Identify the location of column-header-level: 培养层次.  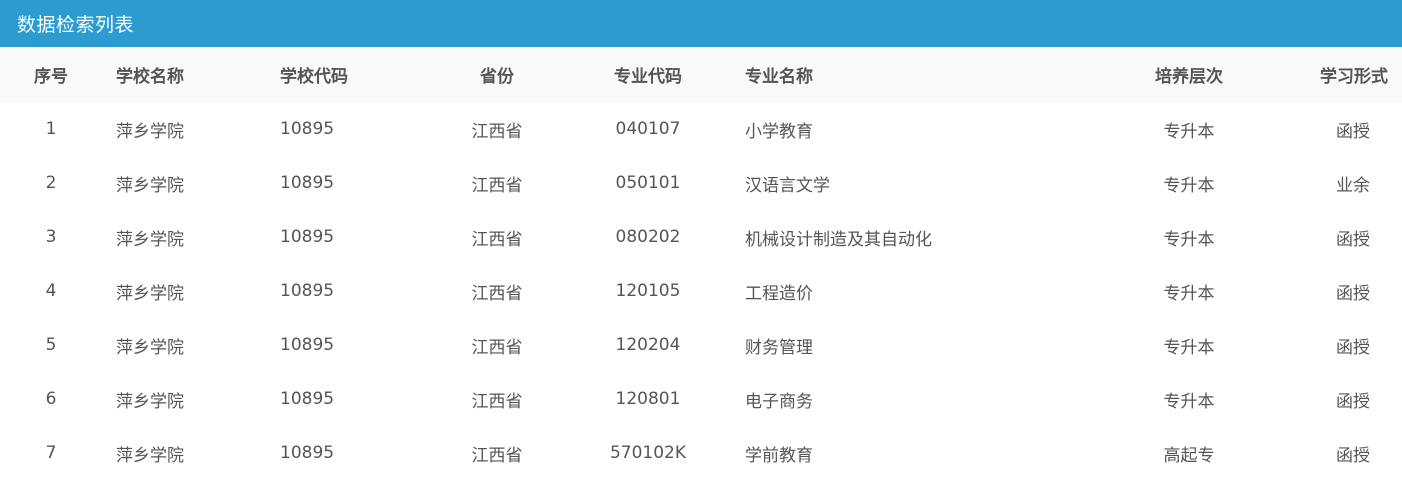
(1189, 77).